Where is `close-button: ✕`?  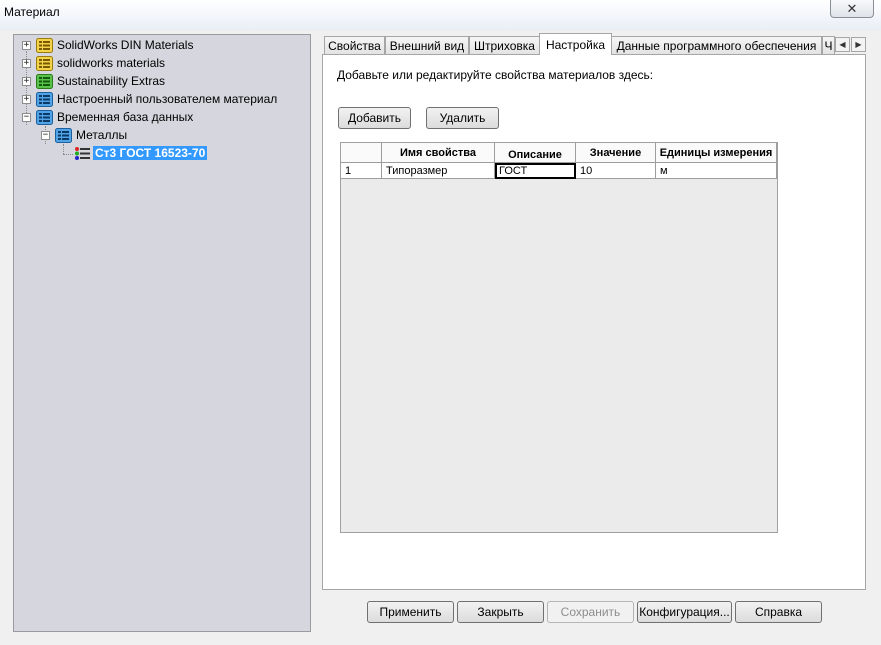 close-button: ✕ is located at coordinates (852, 9).